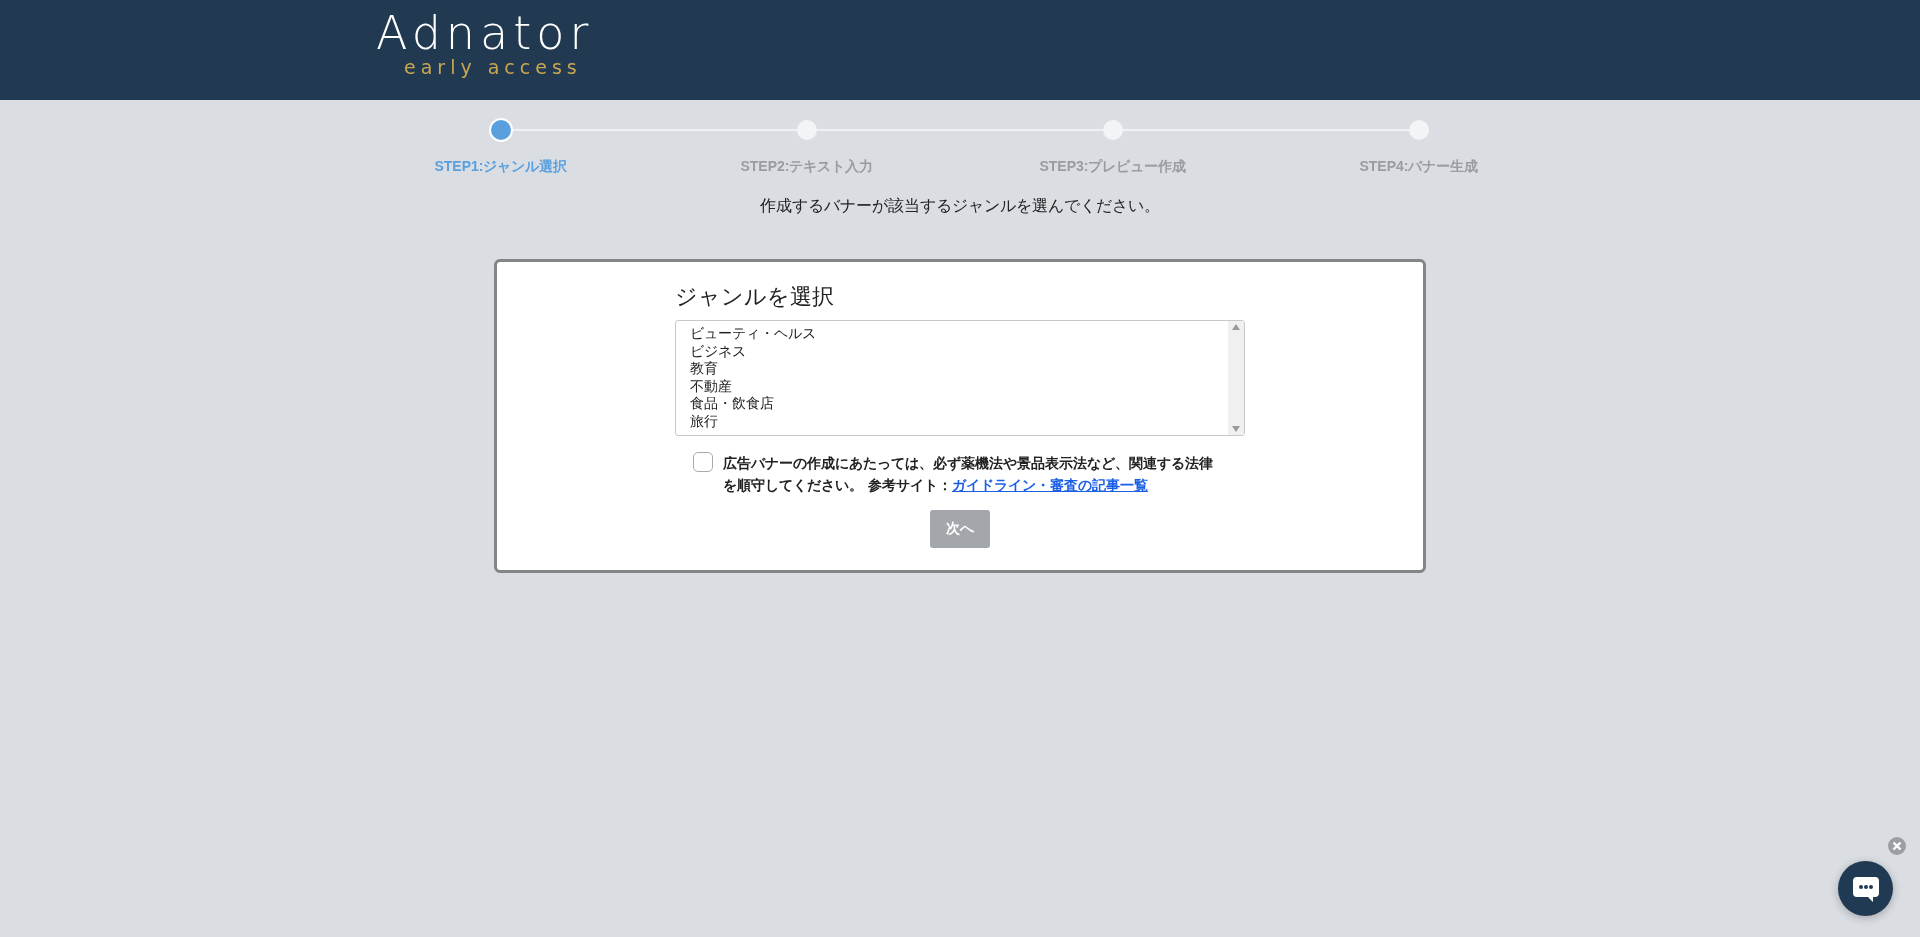 The image size is (1920, 937). What do you see at coordinates (1113, 167) in the screenshot?
I see `step-label: STEP3:プレビュー作成` at bounding box center [1113, 167].